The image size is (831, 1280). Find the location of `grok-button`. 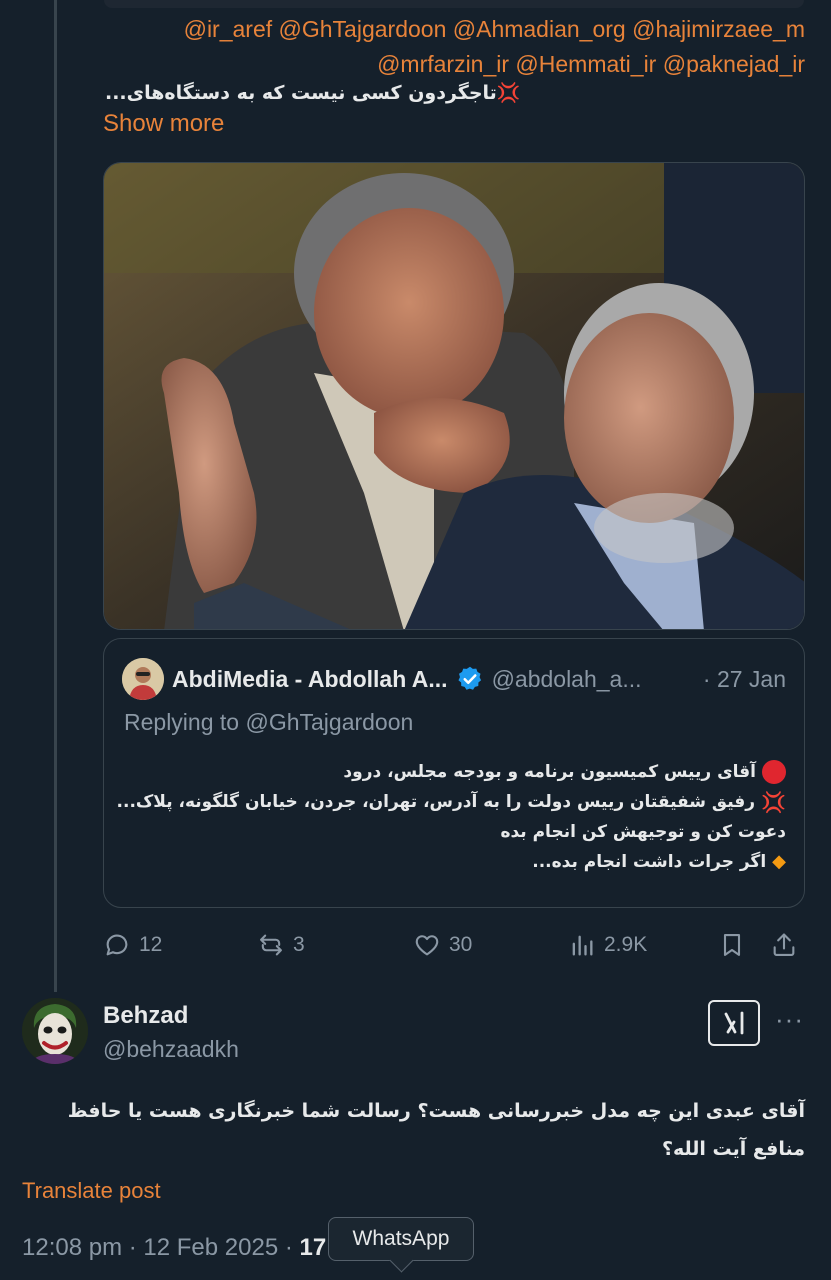

grok-button is located at coordinates (734, 1023).